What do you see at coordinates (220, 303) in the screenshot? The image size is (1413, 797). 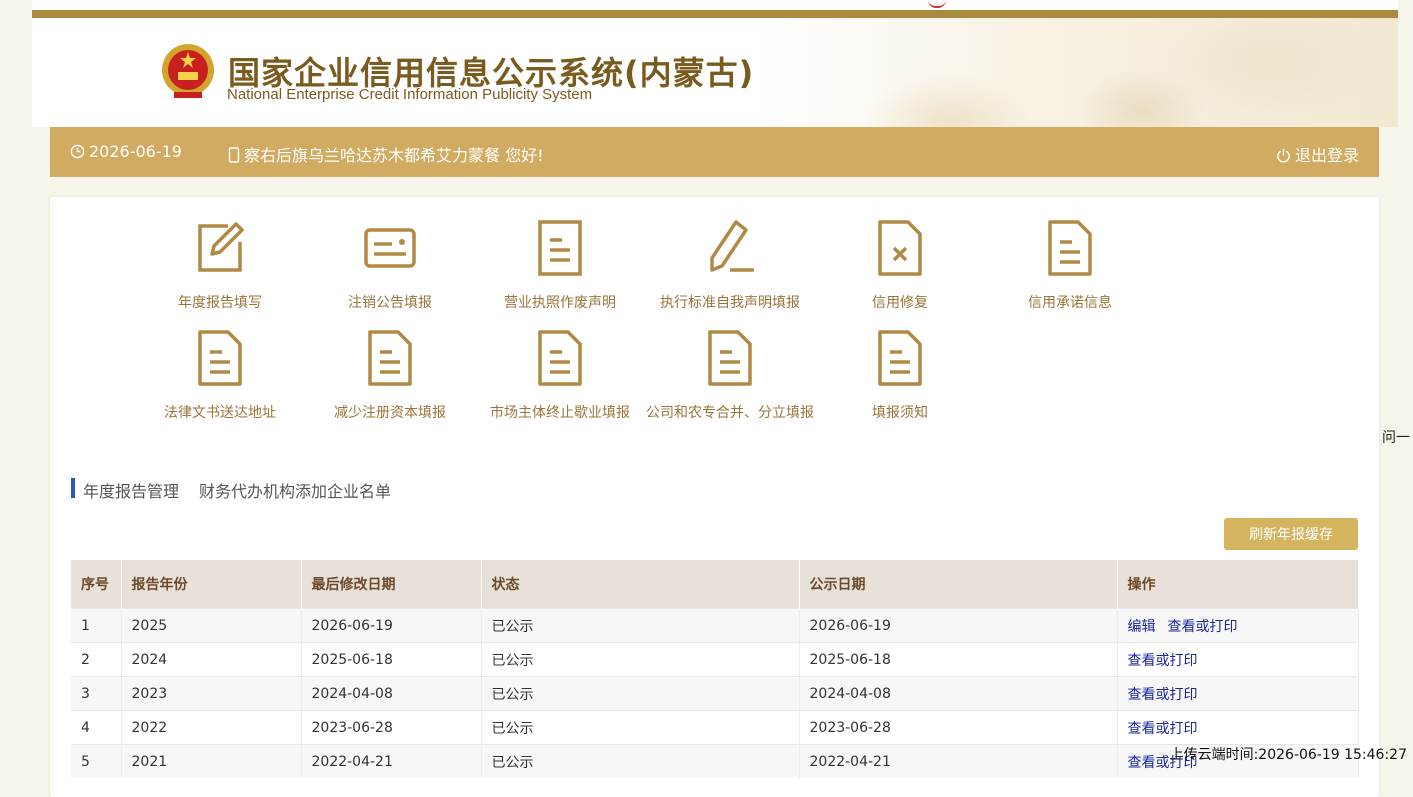 I see `func-label: 年度报告填写` at bounding box center [220, 303].